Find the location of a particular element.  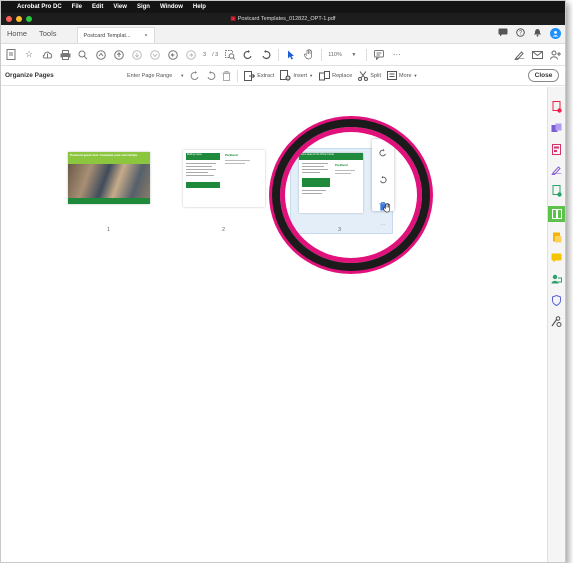

previous-page-icon is located at coordinates (119, 55).